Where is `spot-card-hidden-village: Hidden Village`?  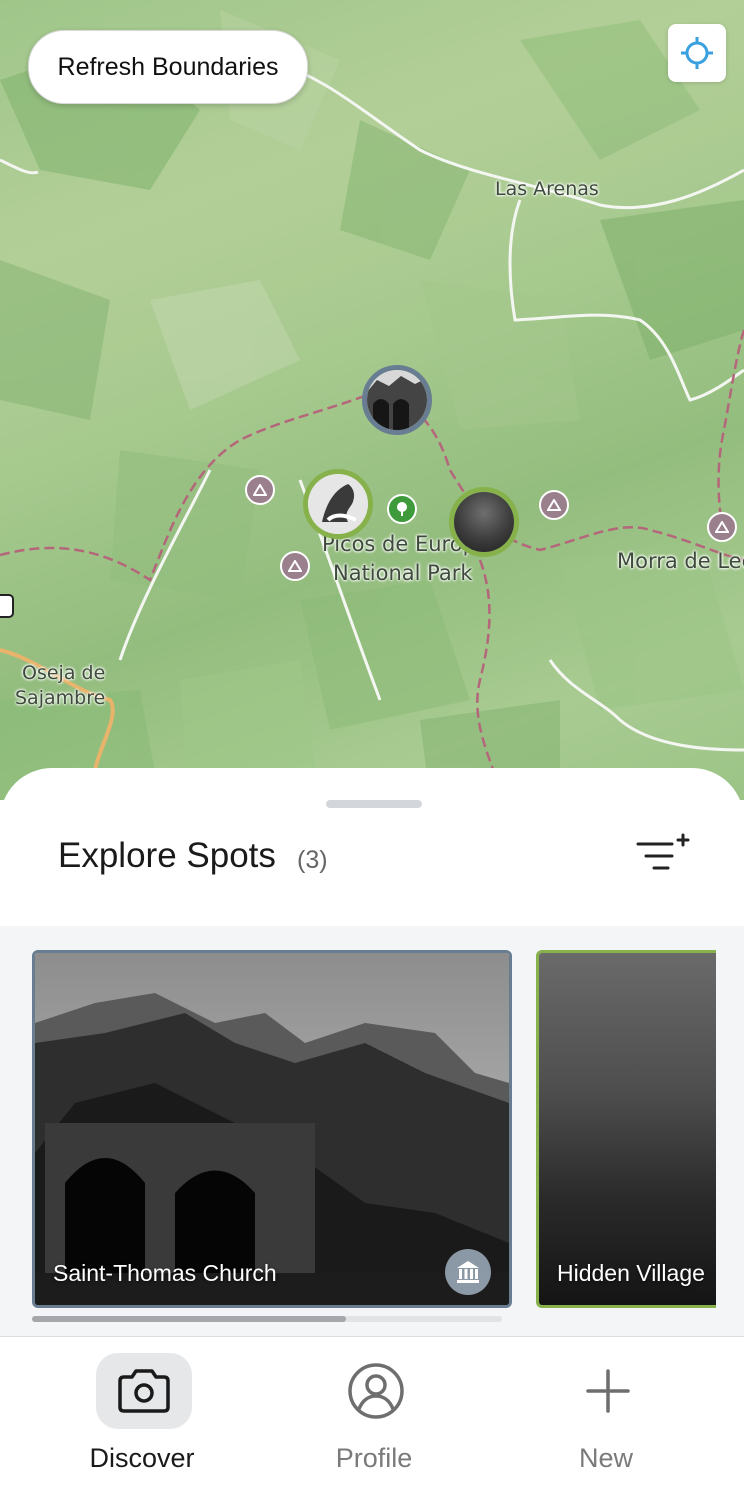 spot-card-hidden-village: Hidden Village is located at coordinates (626, 1129).